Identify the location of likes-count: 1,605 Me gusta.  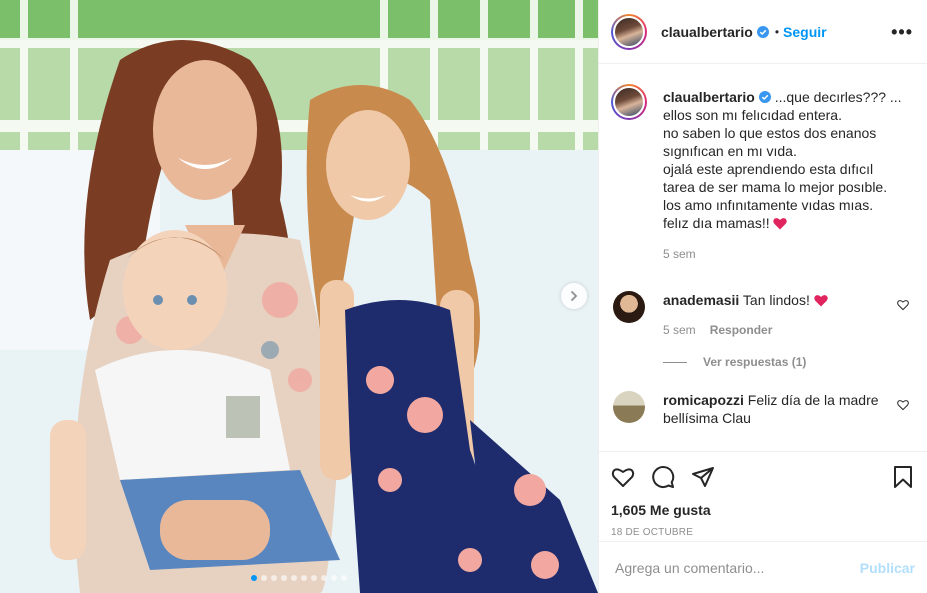
(763, 510).